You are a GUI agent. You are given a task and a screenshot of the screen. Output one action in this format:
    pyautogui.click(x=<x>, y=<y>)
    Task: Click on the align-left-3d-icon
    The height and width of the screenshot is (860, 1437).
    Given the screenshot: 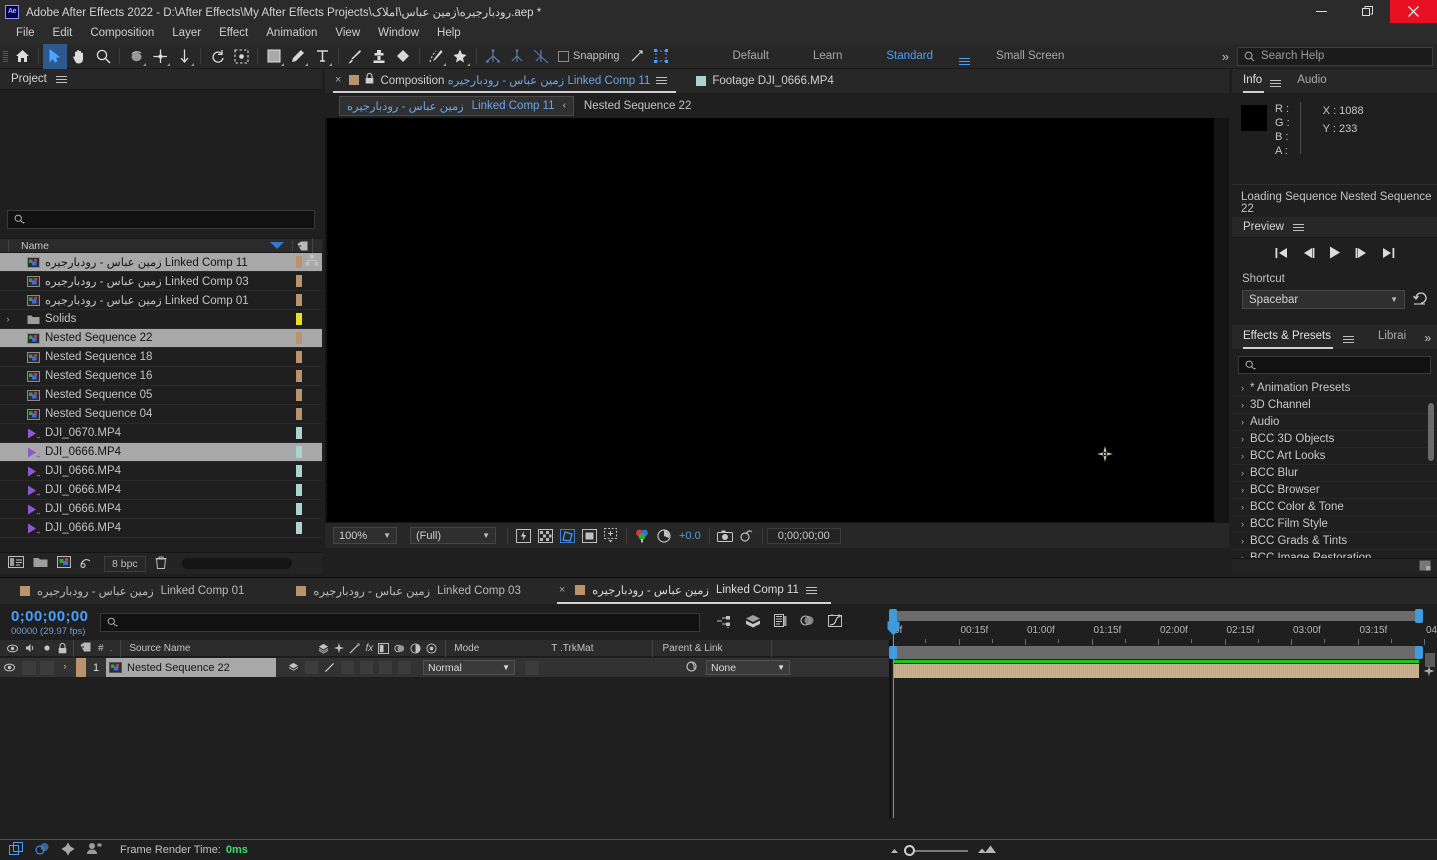 What is the action you would take?
    pyautogui.click(x=493, y=56)
    